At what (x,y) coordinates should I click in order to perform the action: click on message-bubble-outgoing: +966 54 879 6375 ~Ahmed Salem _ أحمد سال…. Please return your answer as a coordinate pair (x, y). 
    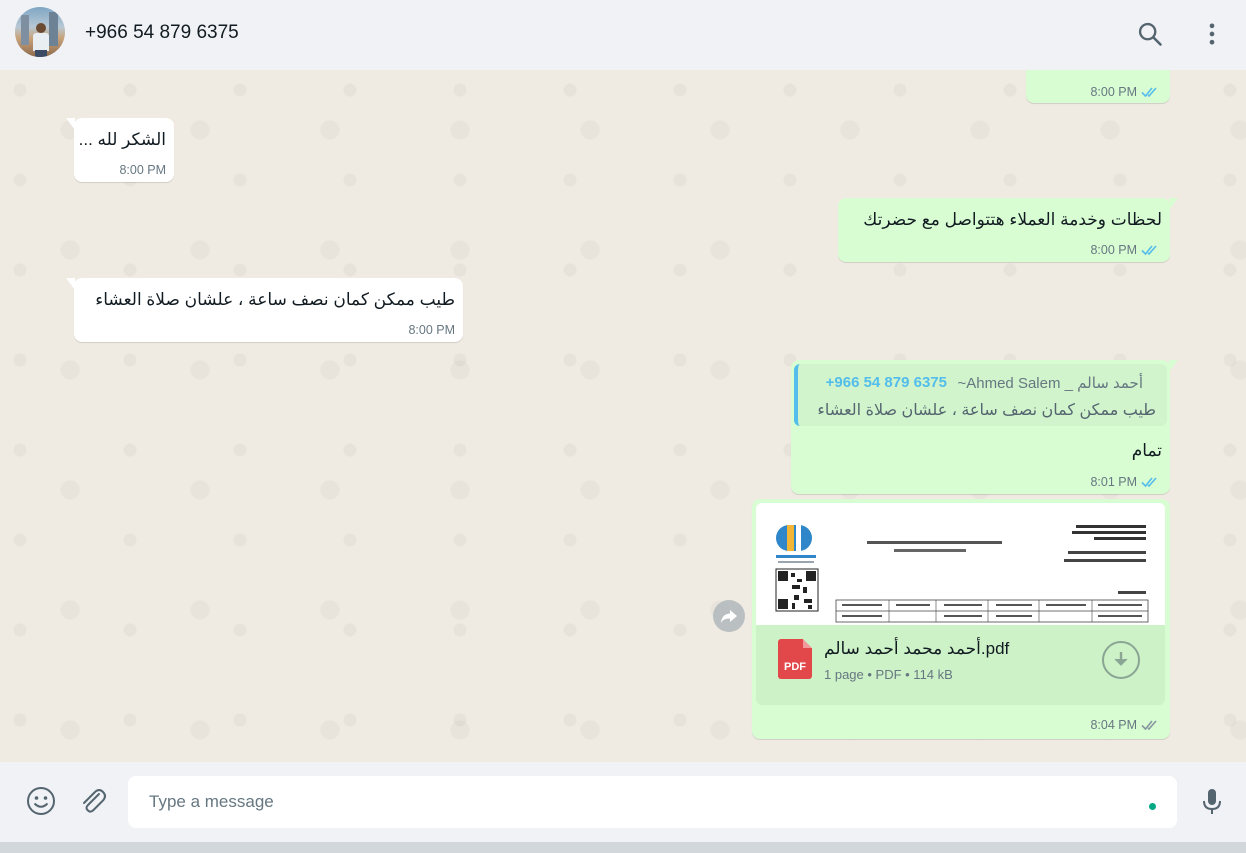
    Looking at the image, I should click on (984, 427).